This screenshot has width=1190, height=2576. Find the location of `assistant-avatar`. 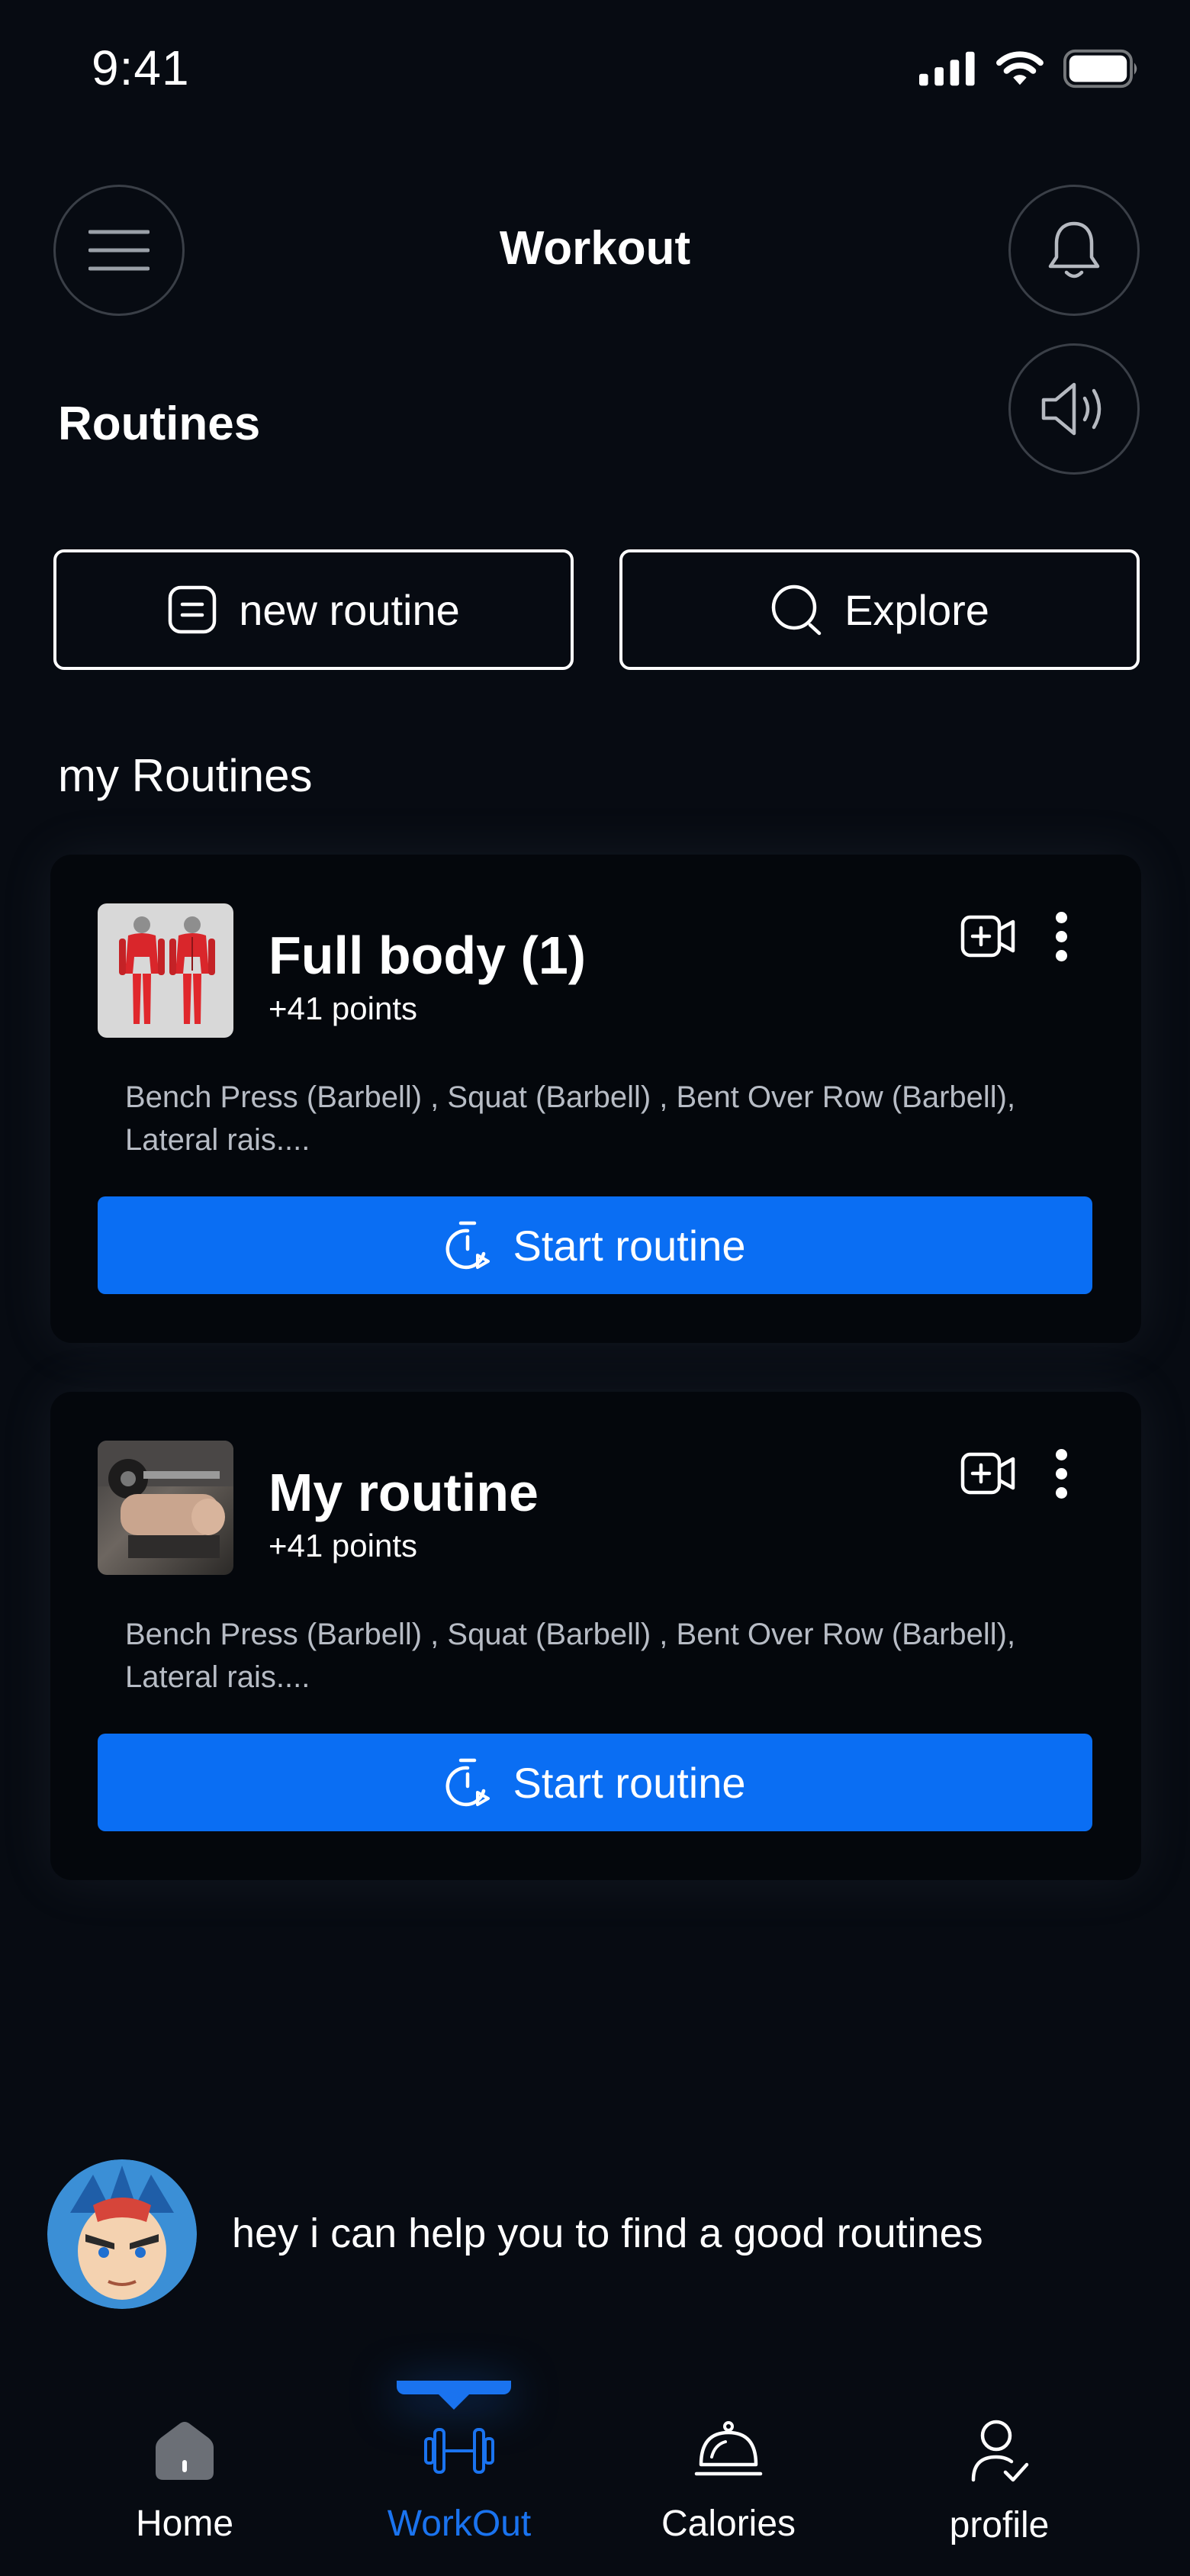

assistant-avatar is located at coordinates (122, 2234).